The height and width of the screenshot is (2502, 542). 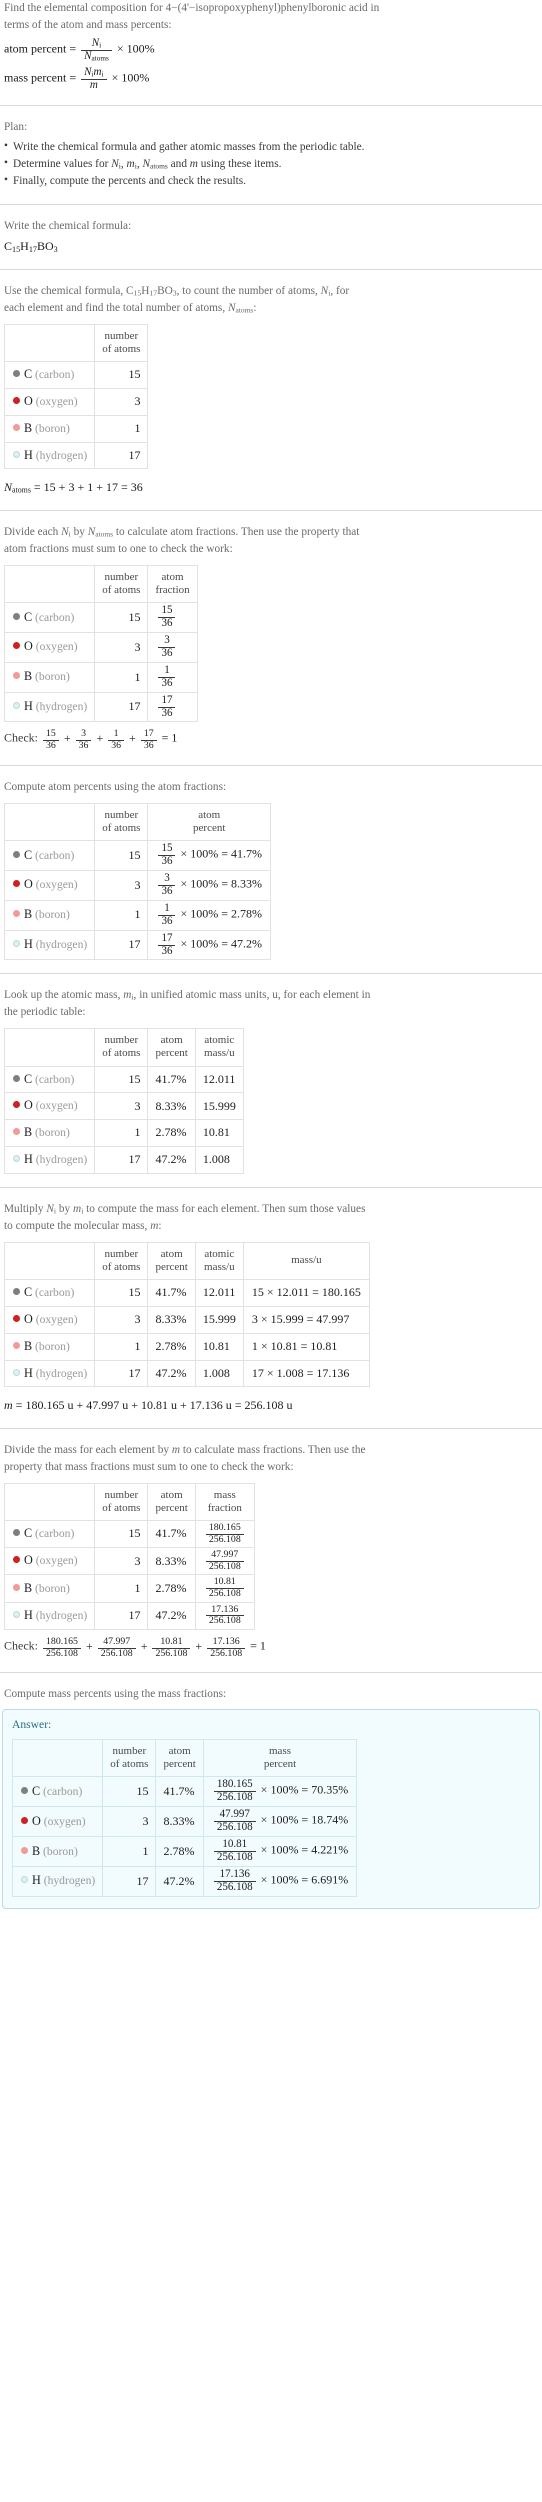 I want to click on table-row: B (boron) 1 2.78% 10.81 1 × 10.81 = 10.81, so click(x=186, y=1346).